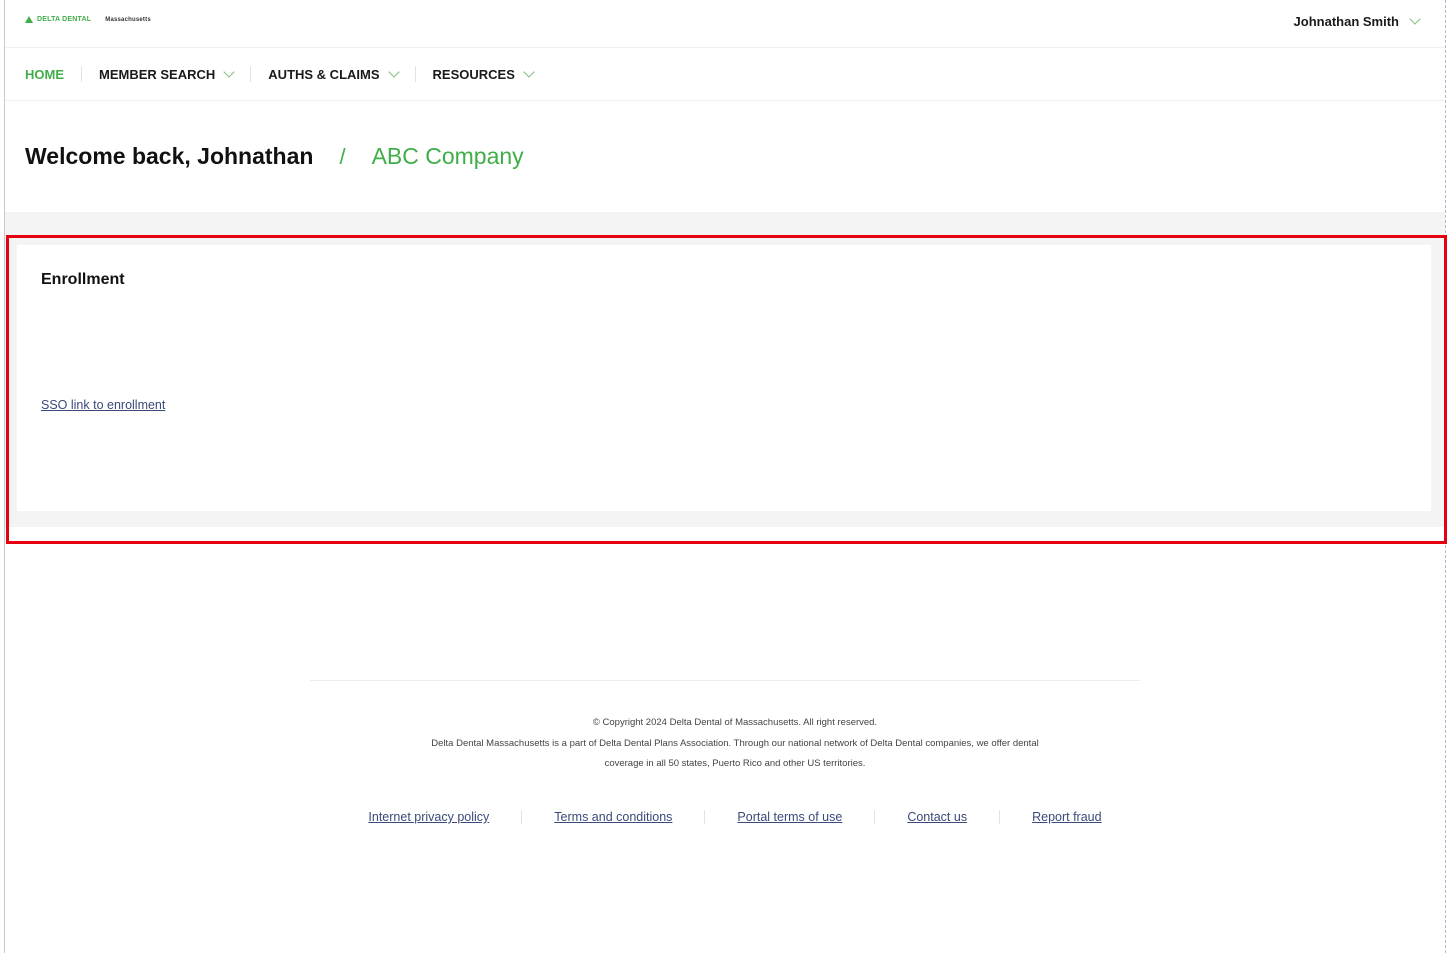  I want to click on nav-item-auths-claims: AUTHS & CLAIMS, so click(332, 74).